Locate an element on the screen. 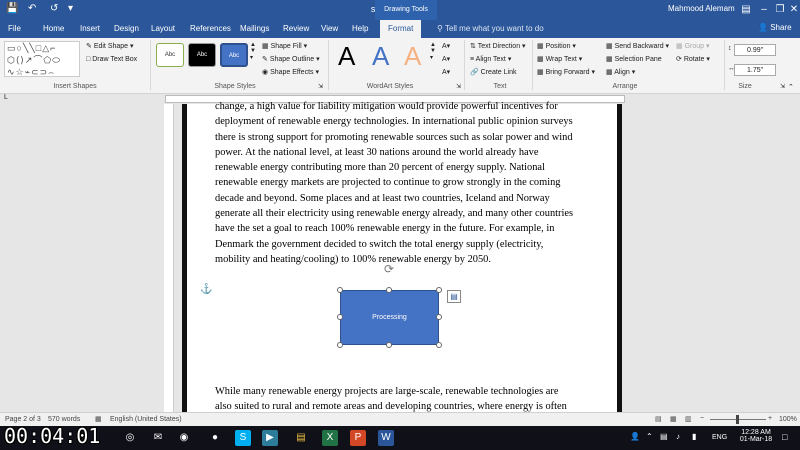  selection-pane-button: ▦ Selection Pane is located at coordinates (634, 59).